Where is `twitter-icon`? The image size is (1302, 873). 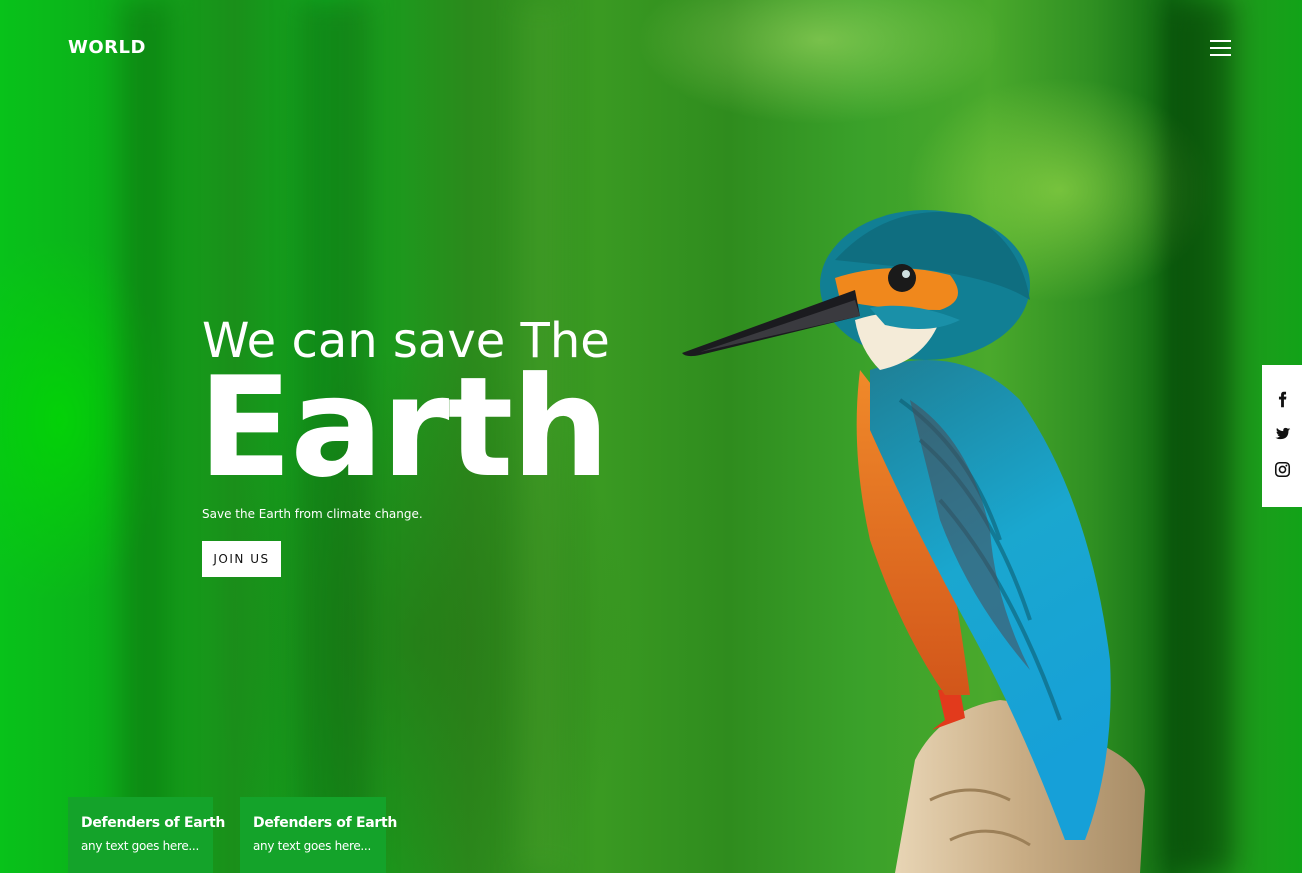
twitter-icon is located at coordinates (1282, 434).